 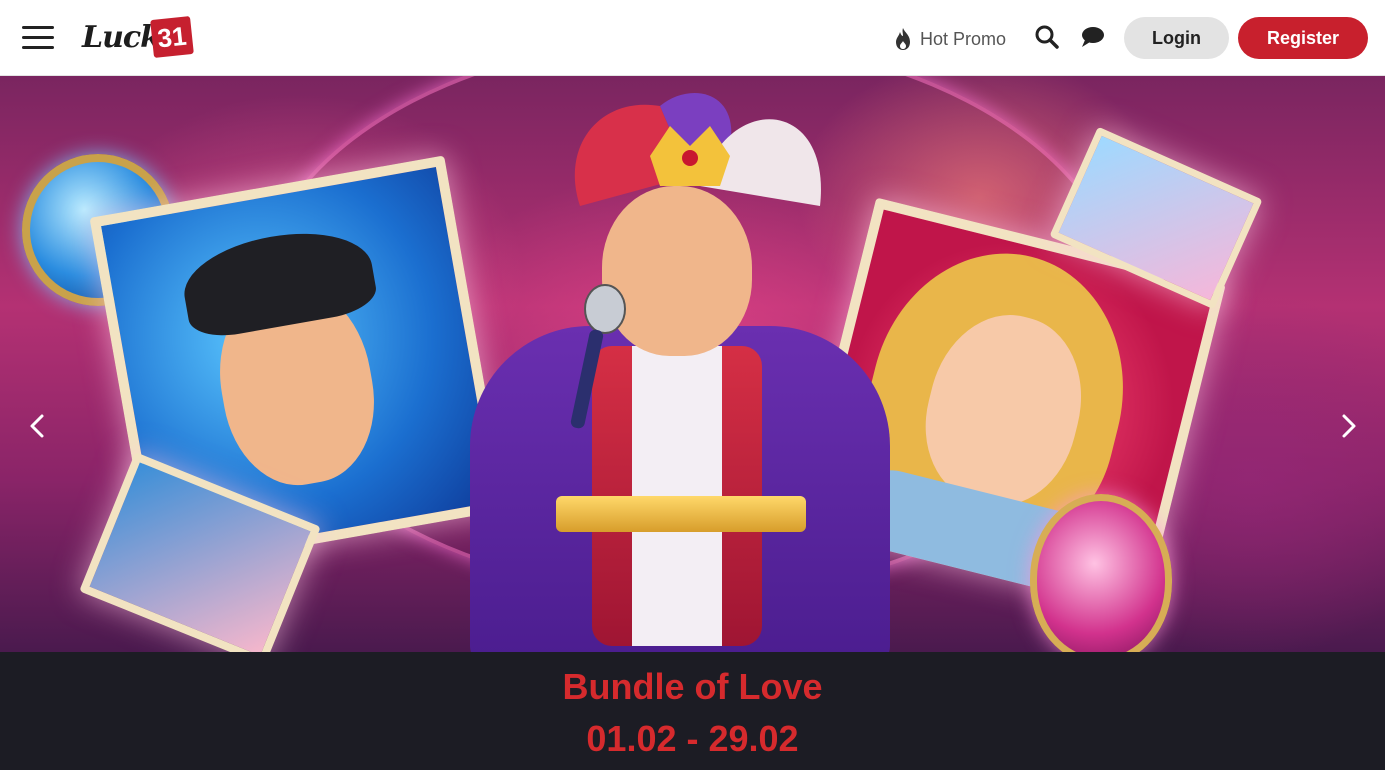 I want to click on site-logo: Lucky 31, so click(x=138, y=38).